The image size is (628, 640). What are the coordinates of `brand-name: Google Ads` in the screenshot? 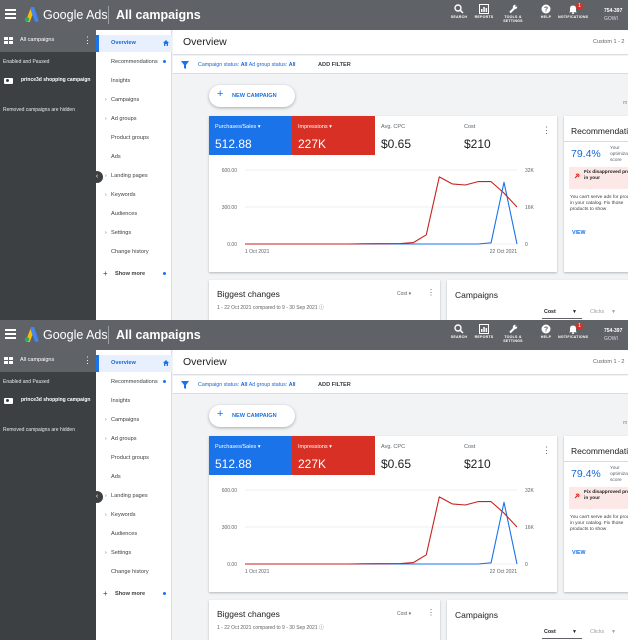 It's located at (75, 15).